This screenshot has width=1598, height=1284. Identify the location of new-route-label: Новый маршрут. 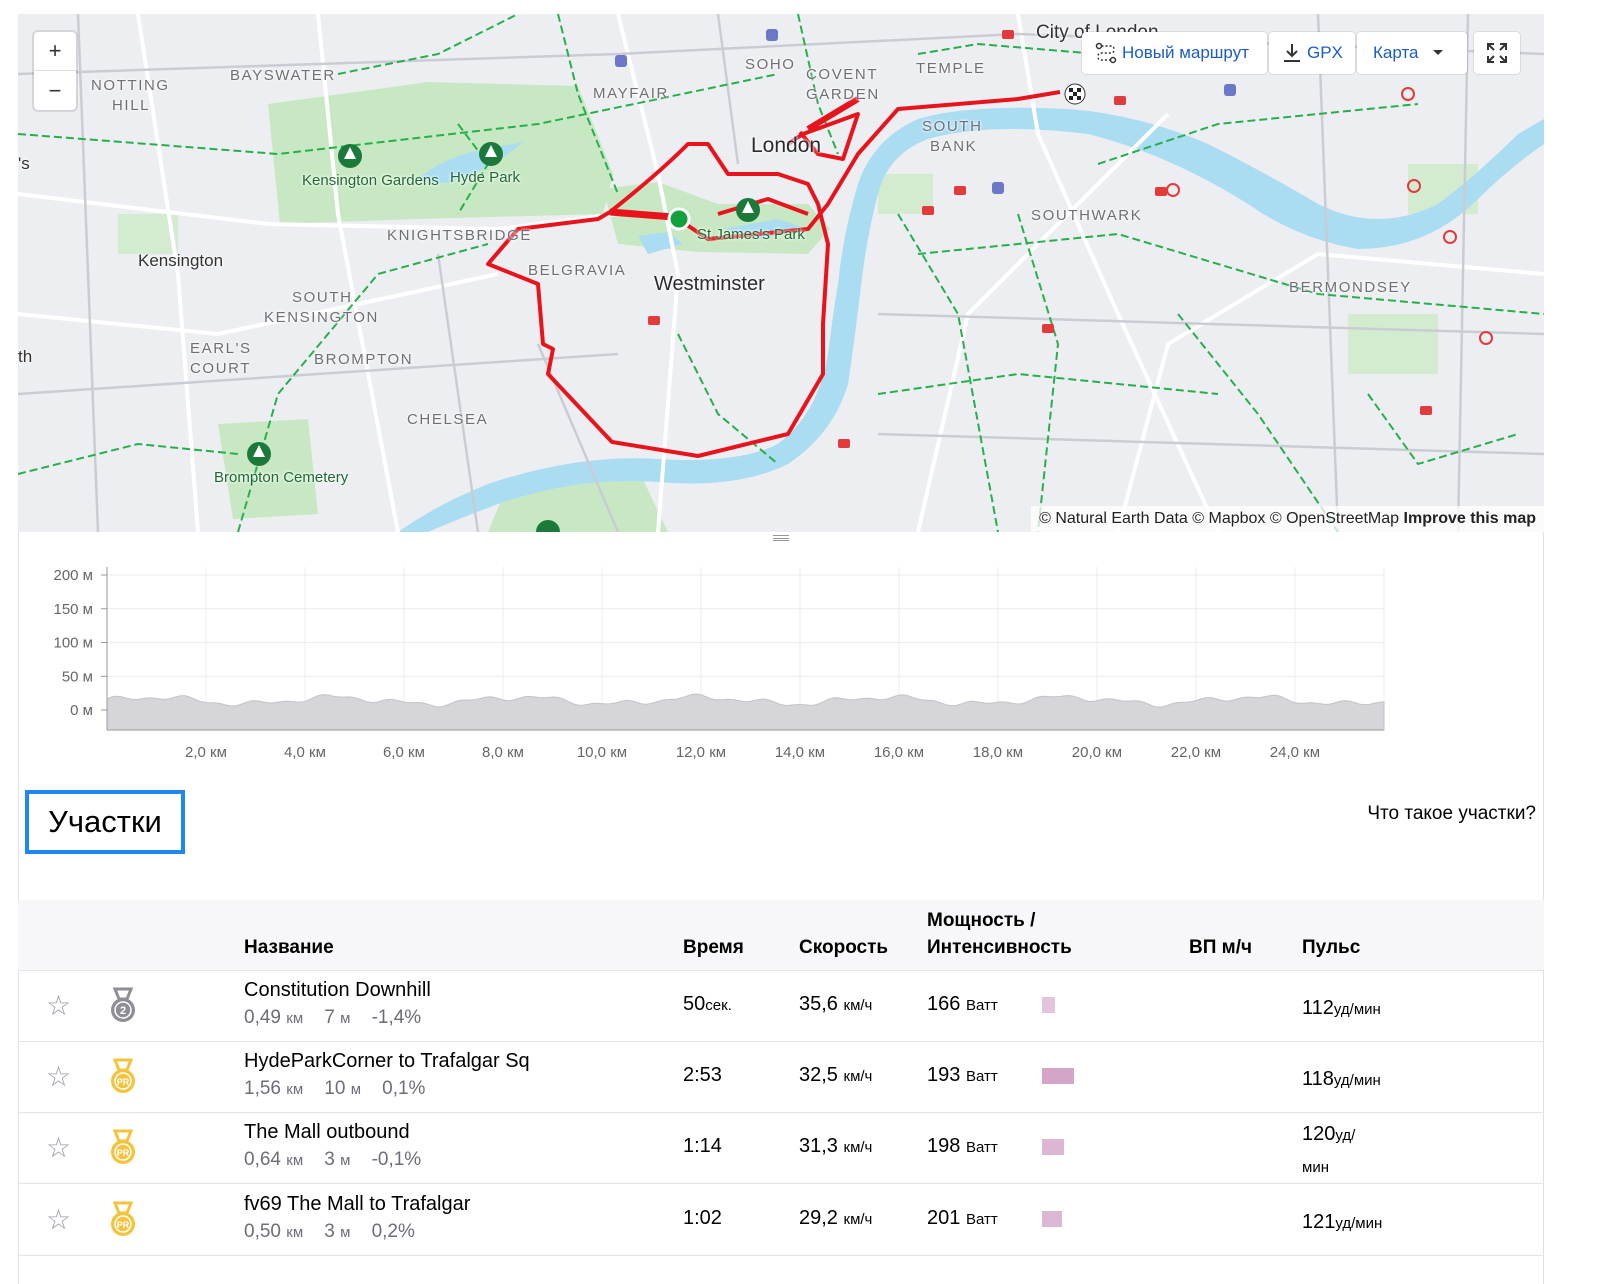
(1185, 52).